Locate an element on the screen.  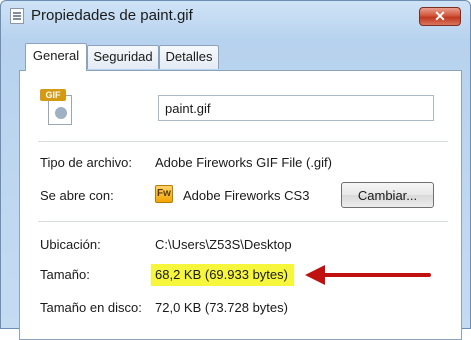
window-title: Propiedades de paint.gif is located at coordinates (112, 15).